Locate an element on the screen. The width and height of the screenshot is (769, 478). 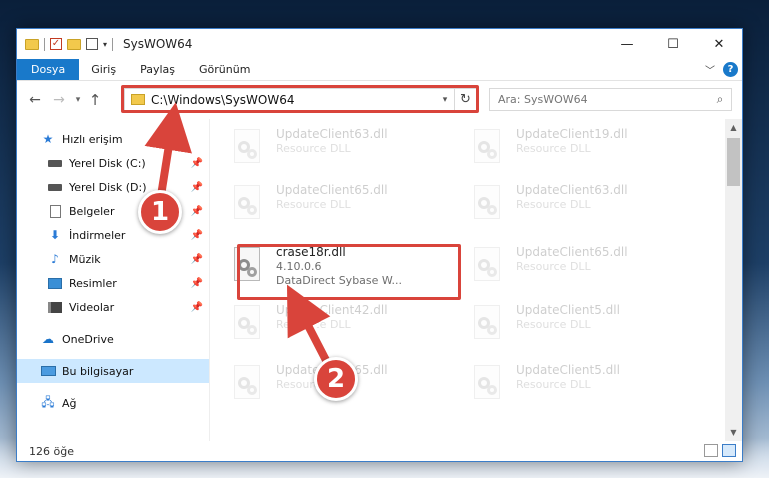
ribbon-right: ﹀ ? is located at coordinates (721, 69).